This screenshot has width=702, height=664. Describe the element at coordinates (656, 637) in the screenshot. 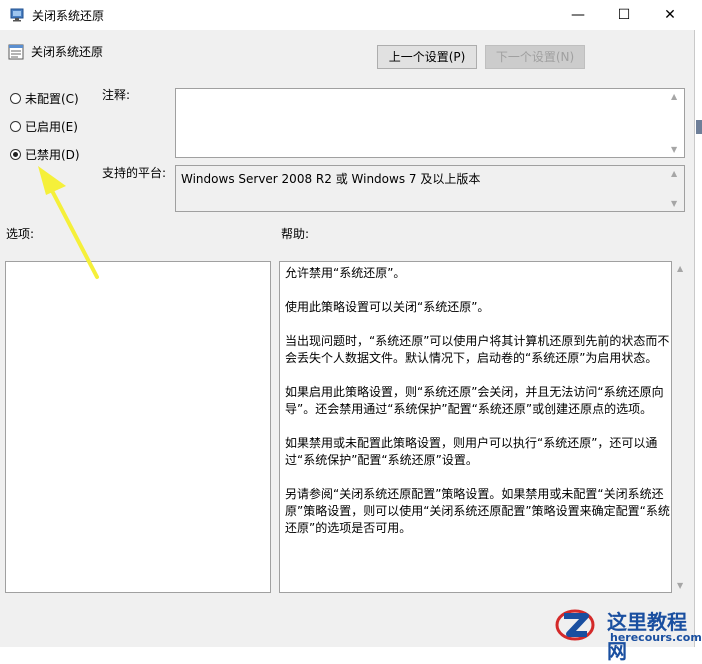

I see `watermark-url: herecours.com` at that location.